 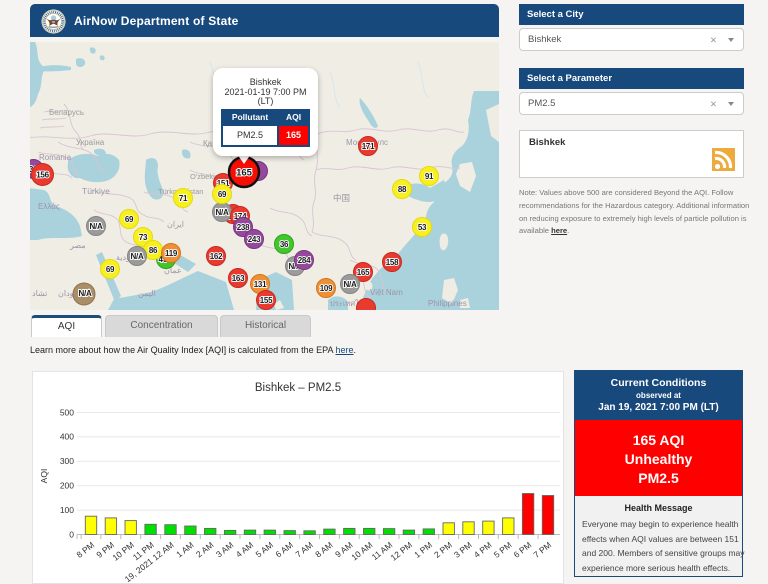 I want to click on svg-text: Ελλάς, so click(x=49, y=206).